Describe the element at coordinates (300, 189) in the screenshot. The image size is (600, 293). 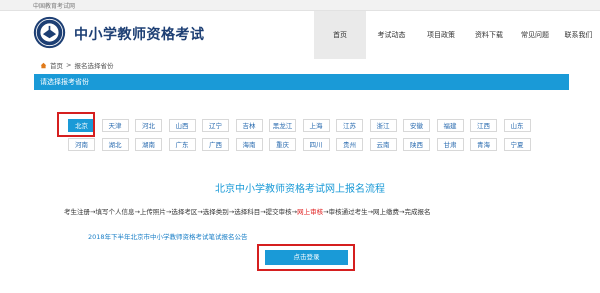
I see `process-title: 北京中小学教师资格考试网上报名流程` at that location.